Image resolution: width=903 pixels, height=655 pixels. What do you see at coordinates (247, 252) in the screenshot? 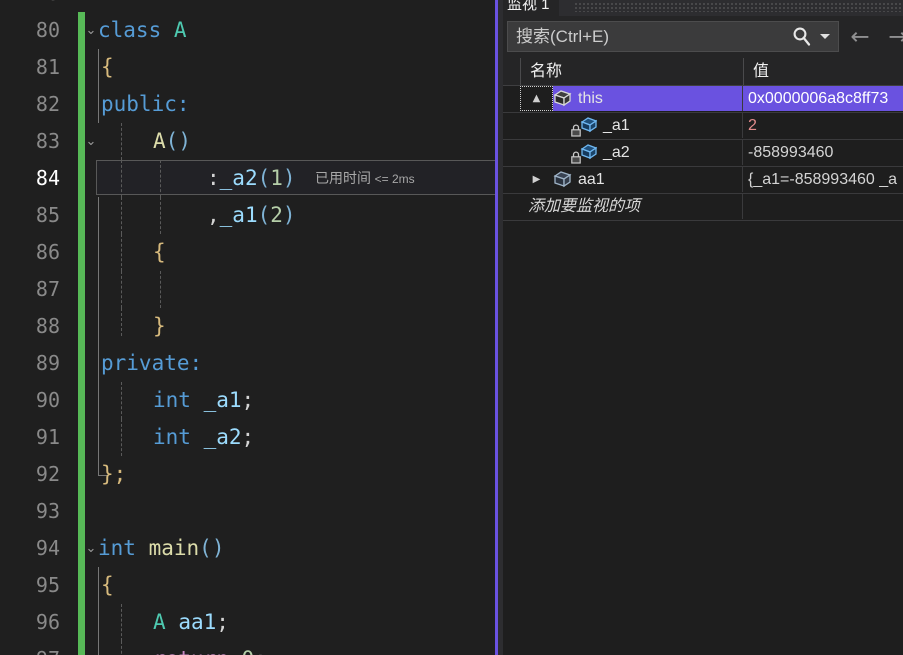
I see `code-line: 86 {` at bounding box center [247, 252].